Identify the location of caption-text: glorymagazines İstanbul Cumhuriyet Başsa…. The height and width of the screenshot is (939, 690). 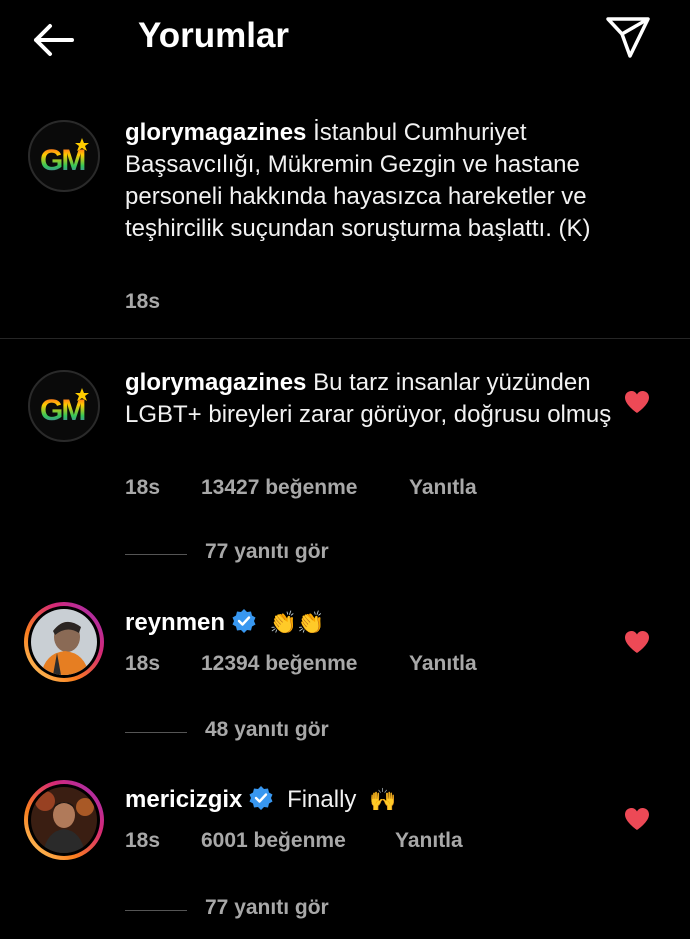
(375, 181).